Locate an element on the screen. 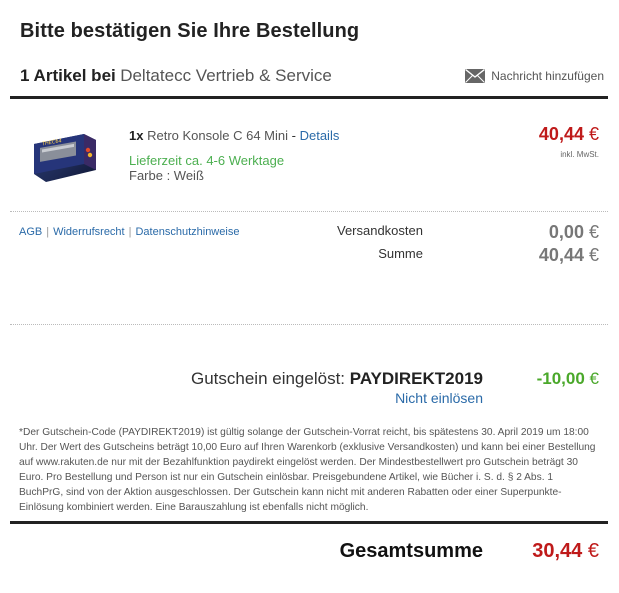 The image size is (619, 593). item-price-currency: € is located at coordinates (593, 134).